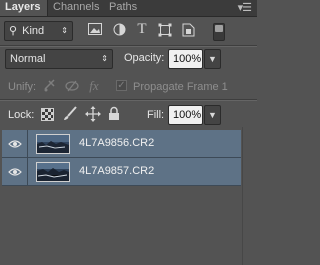 This screenshot has height=265, width=320. What do you see at coordinates (114, 113) in the screenshot?
I see `lock-all-icon` at bounding box center [114, 113].